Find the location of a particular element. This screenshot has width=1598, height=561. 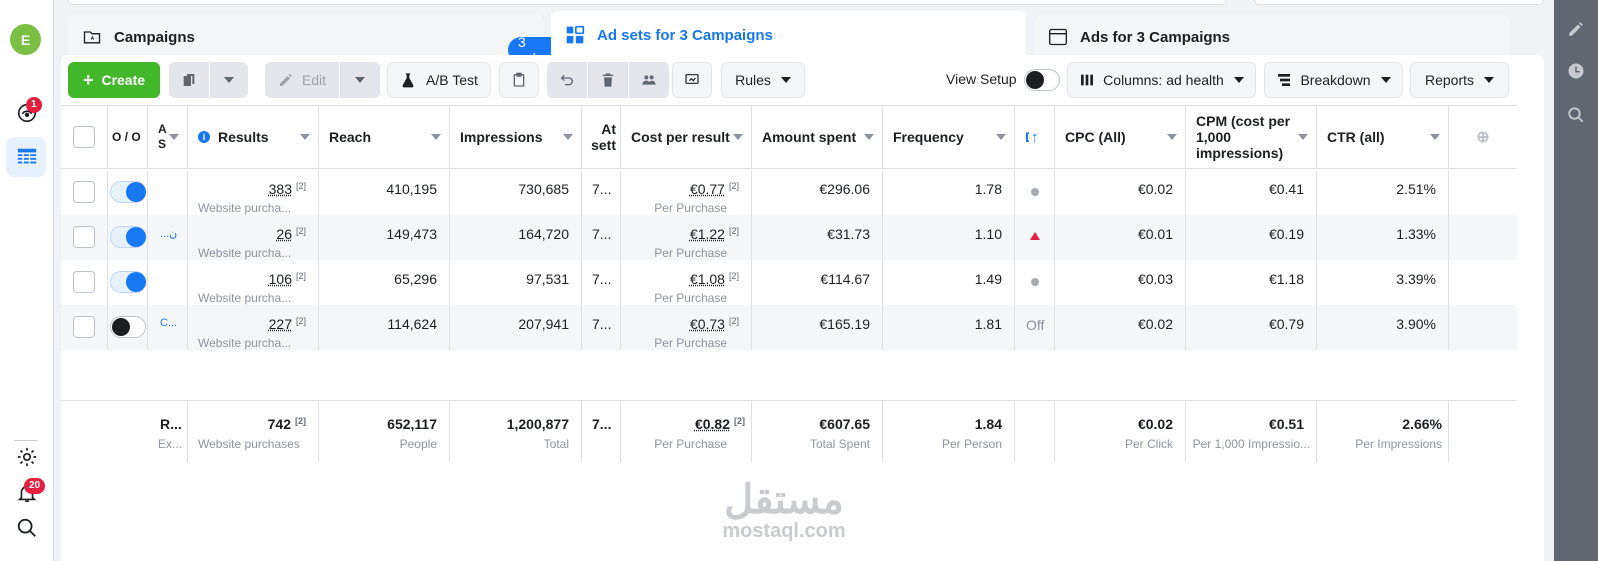

add-column-icon: ⊕ is located at coordinates (1483, 137).